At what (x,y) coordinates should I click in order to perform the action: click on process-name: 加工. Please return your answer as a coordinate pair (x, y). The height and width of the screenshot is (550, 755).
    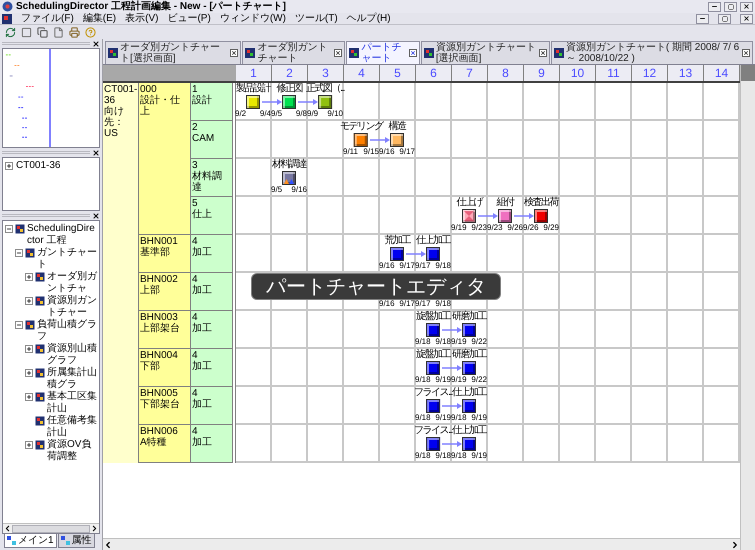
    Looking at the image, I should click on (202, 404).